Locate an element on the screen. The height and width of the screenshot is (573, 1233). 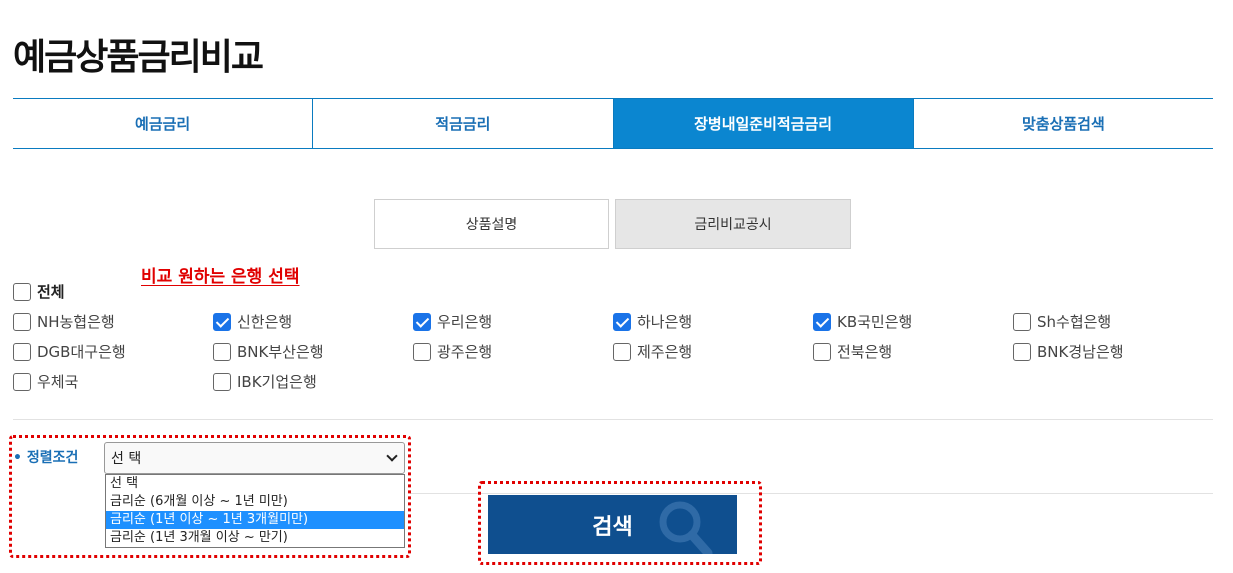
checkbox-bank: 전북은행 is located at coordinates (852, 351).